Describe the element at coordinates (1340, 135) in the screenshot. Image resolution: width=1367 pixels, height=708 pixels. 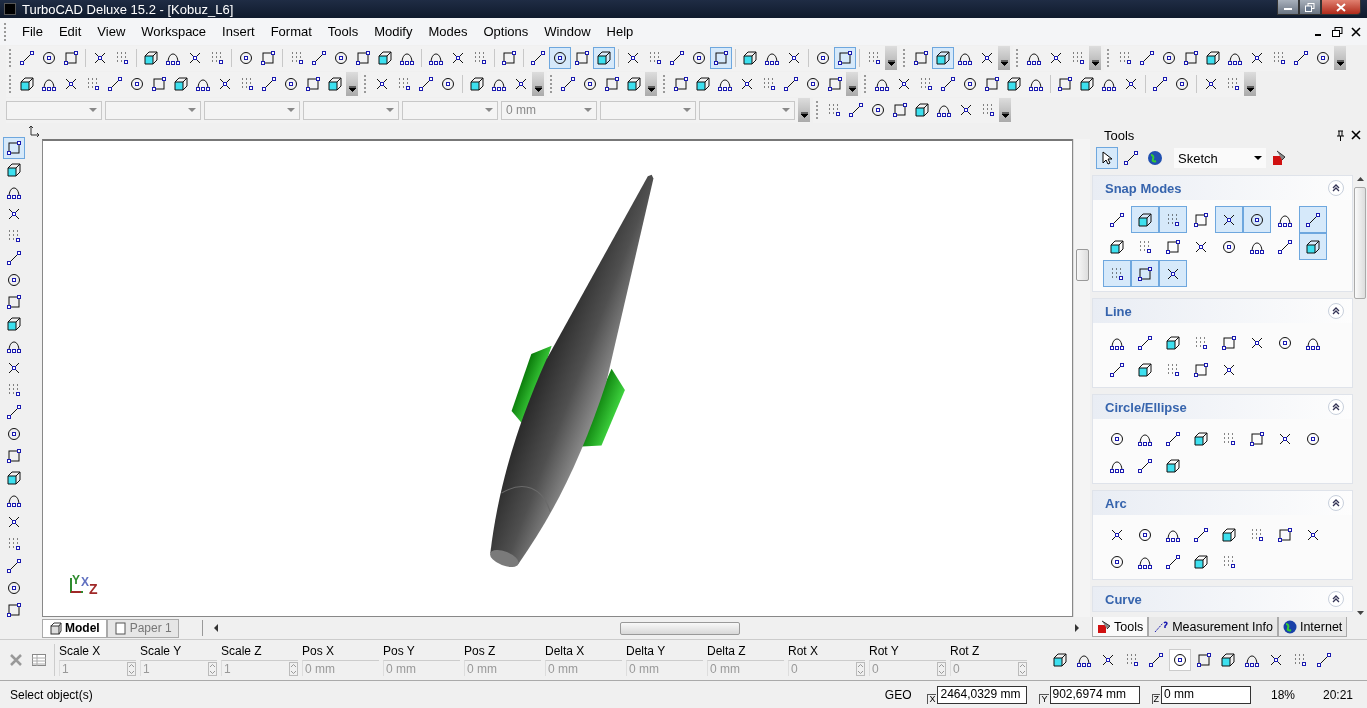
I see `pin-icon` at that location.